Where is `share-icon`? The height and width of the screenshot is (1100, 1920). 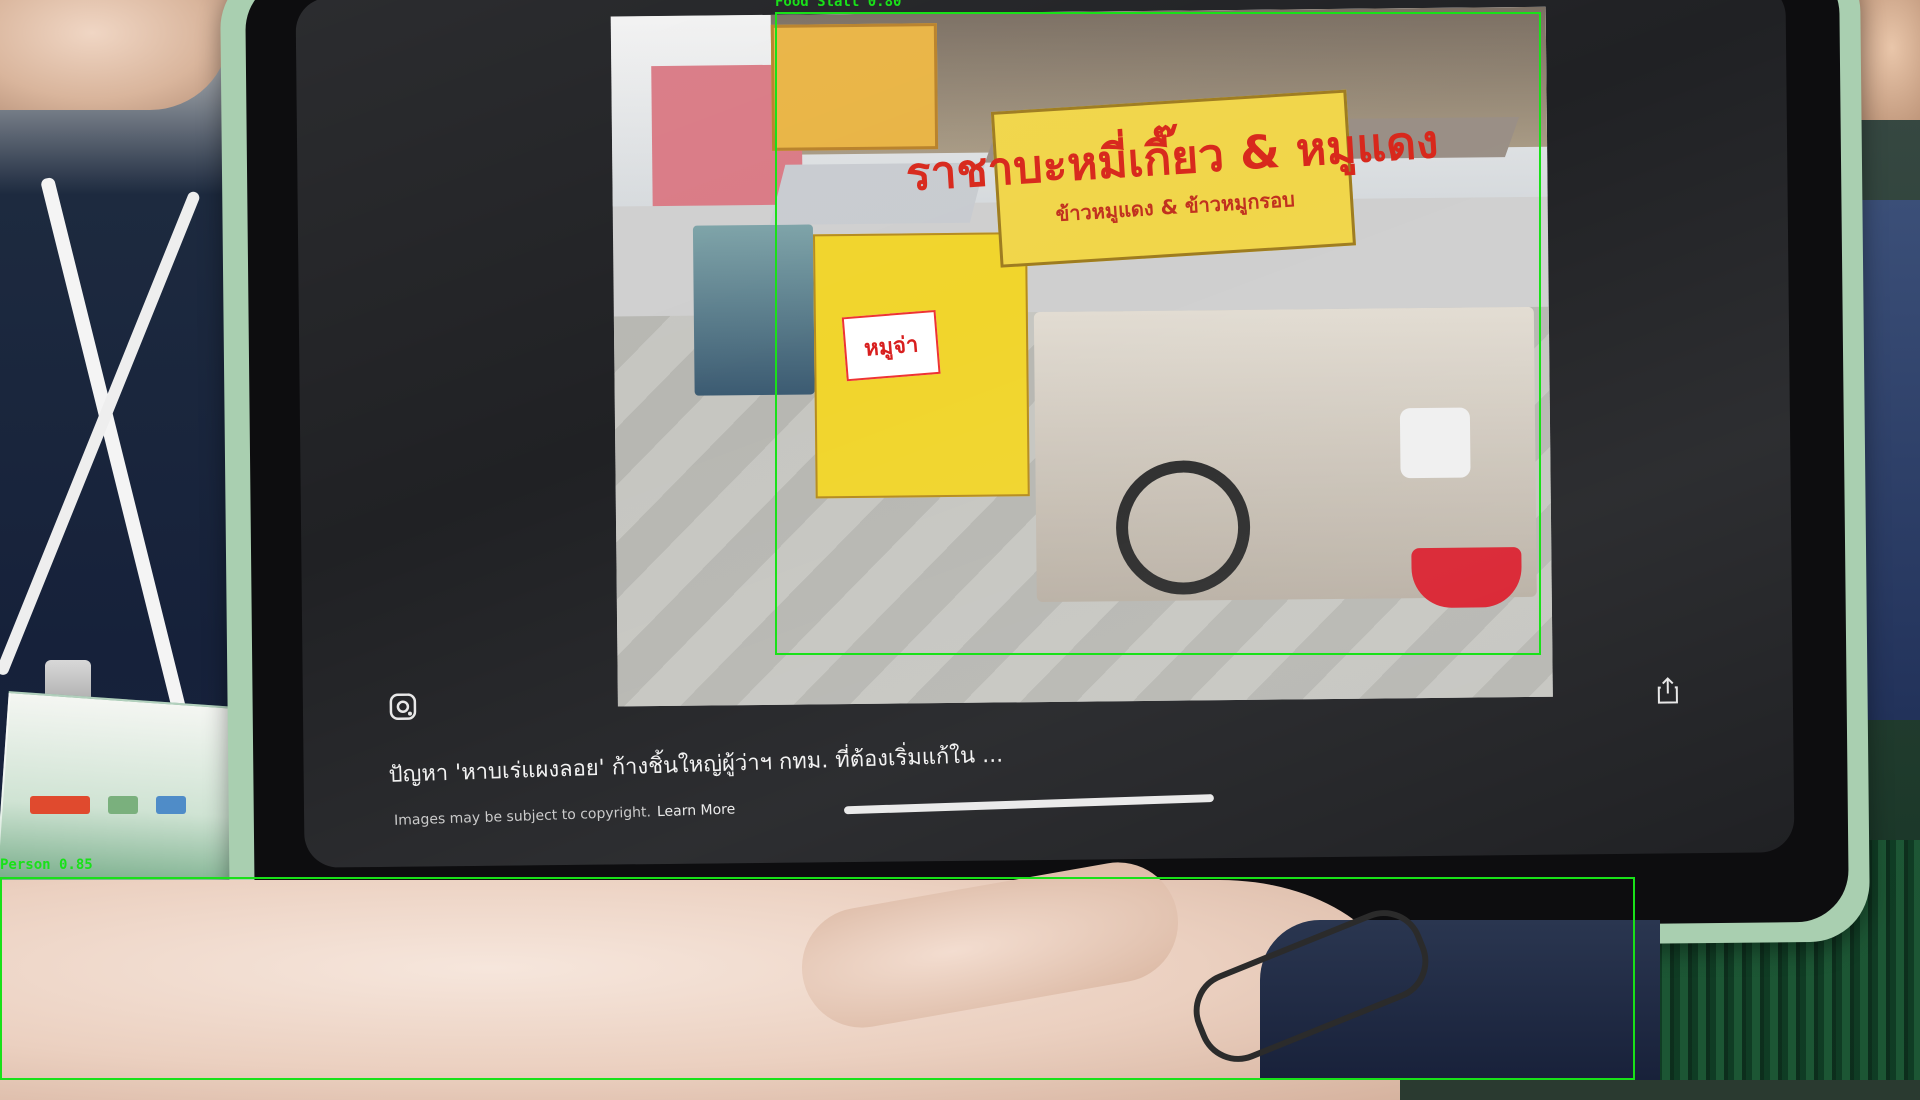
share-icon is located at coordinates (1668, 690).